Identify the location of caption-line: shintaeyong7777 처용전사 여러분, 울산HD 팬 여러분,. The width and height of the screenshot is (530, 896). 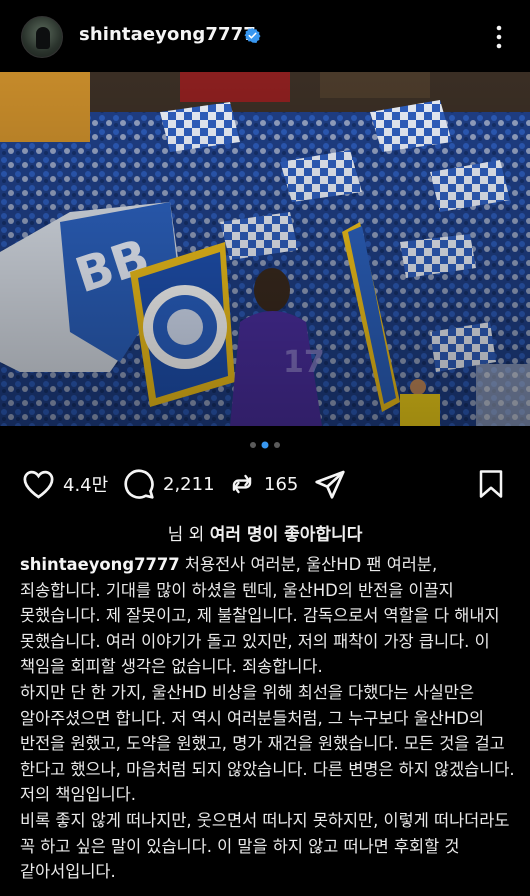
(267, 565).